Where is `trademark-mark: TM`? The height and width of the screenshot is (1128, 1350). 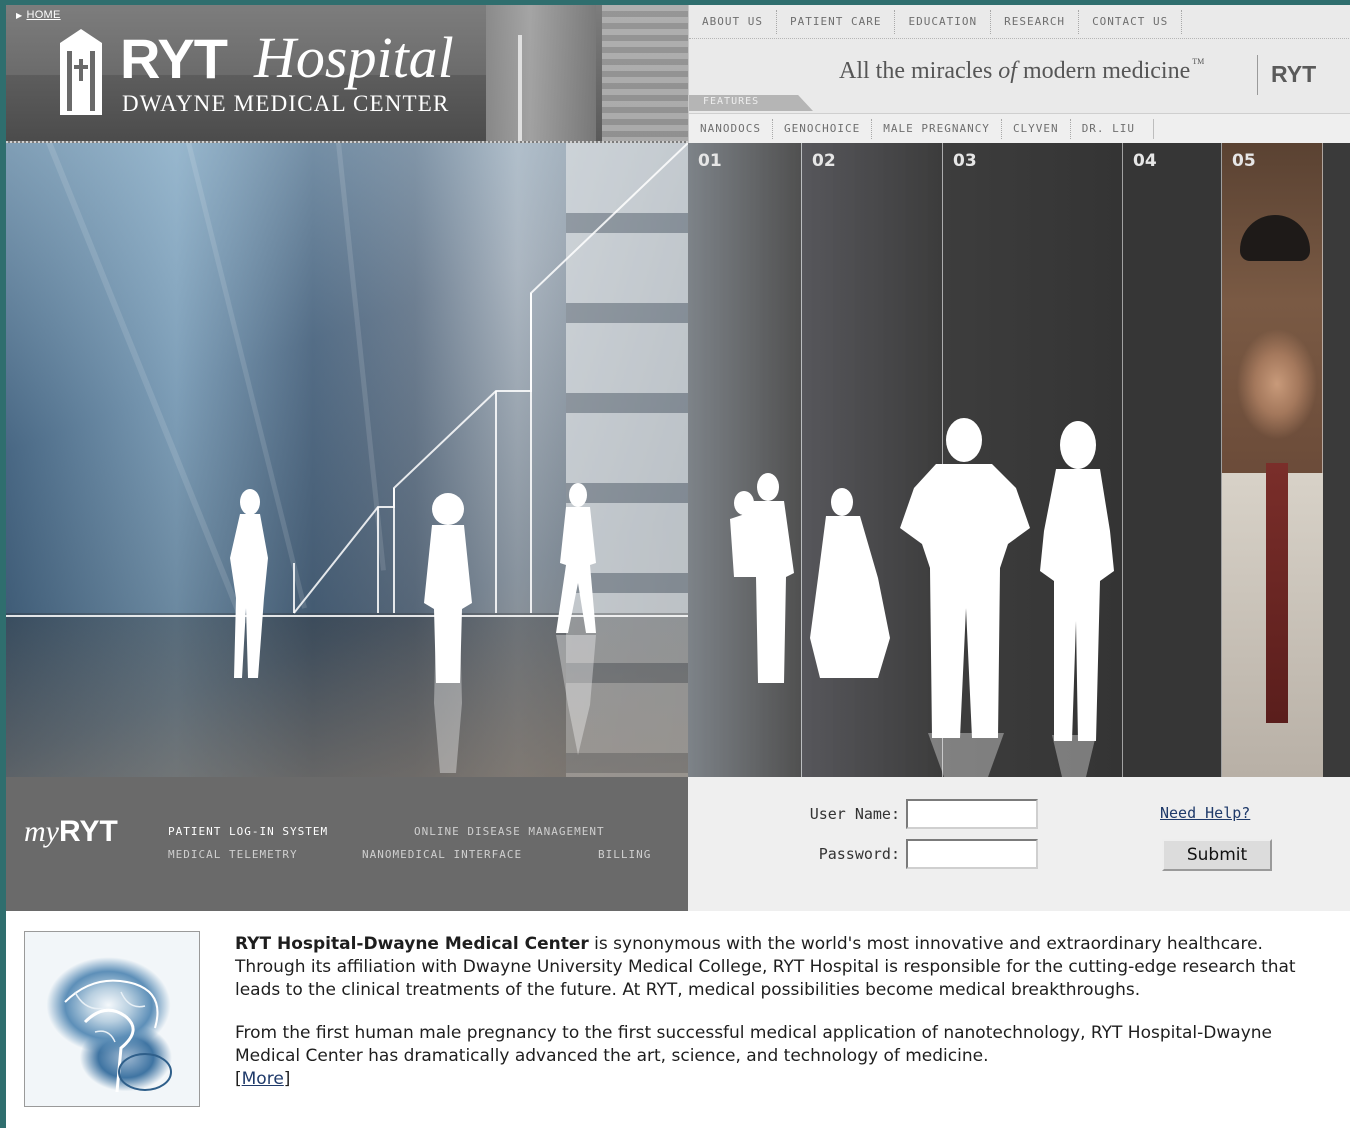
trademark-mark: TM is located at coordinates (1198, 61).